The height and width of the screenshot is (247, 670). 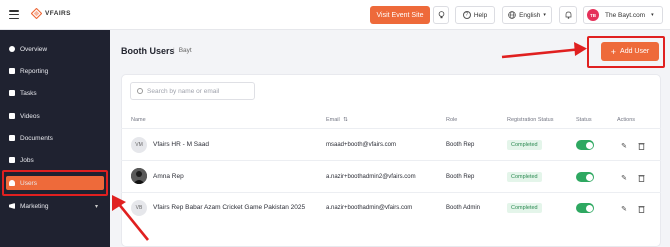 I want to click on menu-icon, so click(x=14, y=14).